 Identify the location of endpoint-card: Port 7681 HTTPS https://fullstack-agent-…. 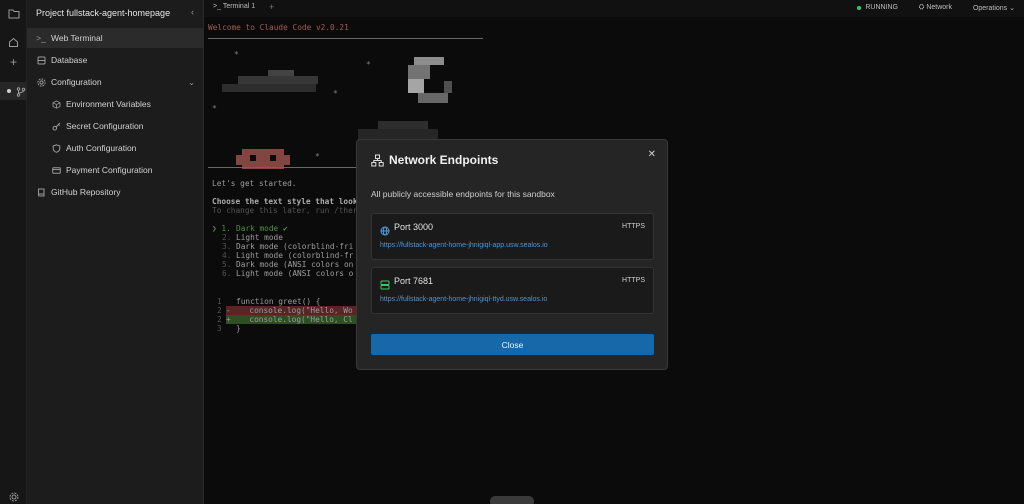
(512, 290).